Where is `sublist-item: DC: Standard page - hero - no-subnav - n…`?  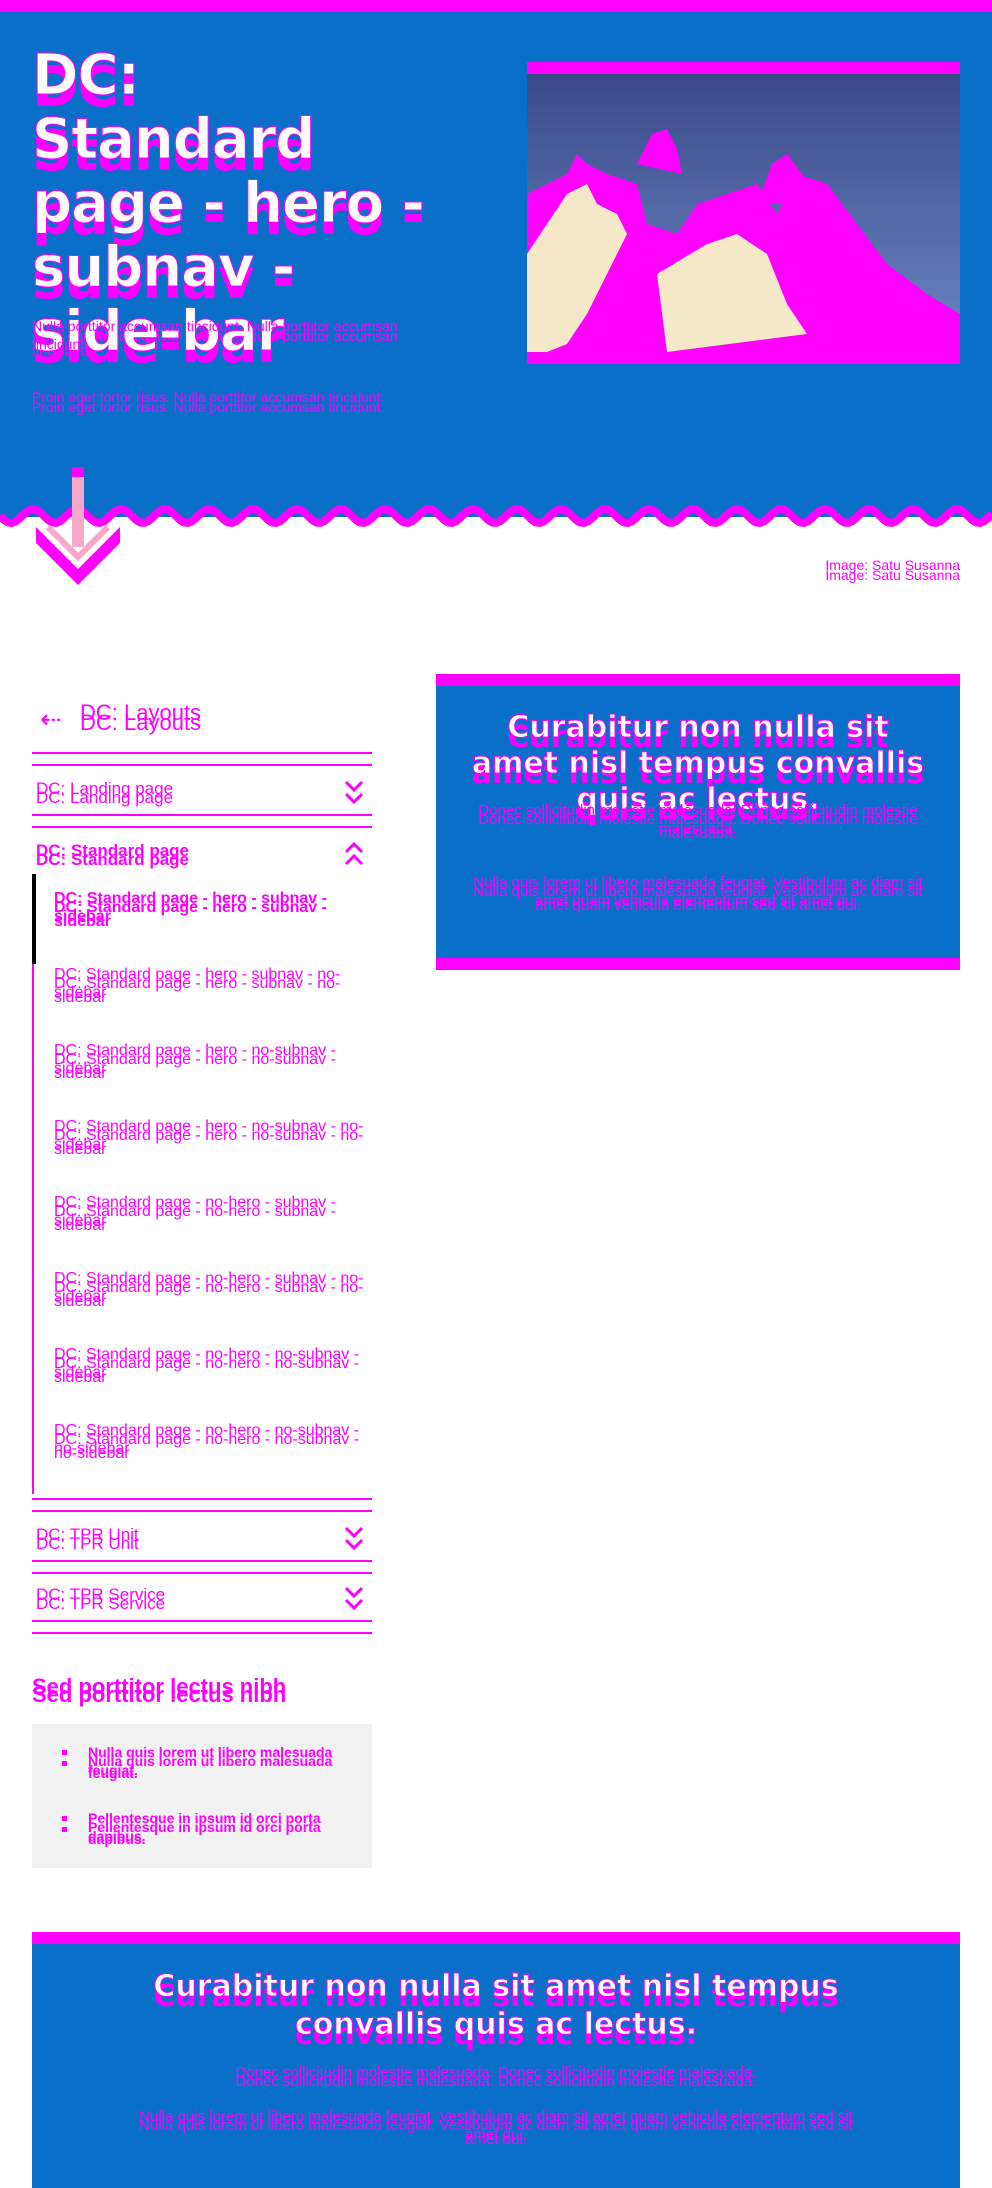
sublist-item: DC: Standard page - hero - no-subnav - n… is located at coordinates (209, 1138).